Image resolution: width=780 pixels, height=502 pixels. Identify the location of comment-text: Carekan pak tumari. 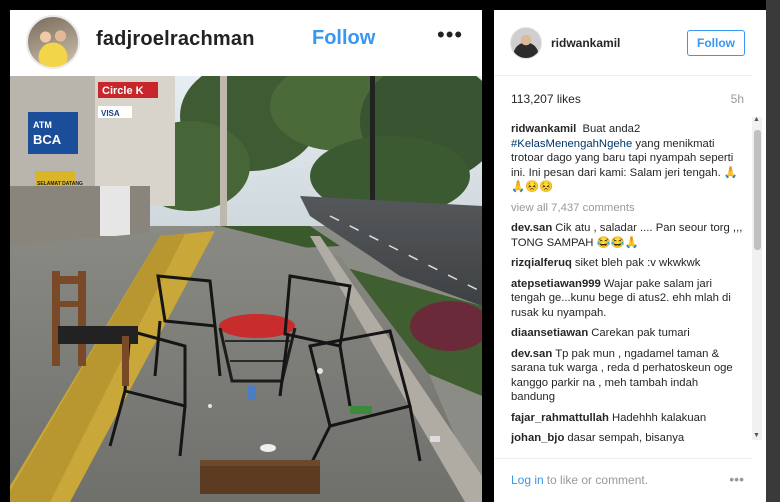
(640, 333).